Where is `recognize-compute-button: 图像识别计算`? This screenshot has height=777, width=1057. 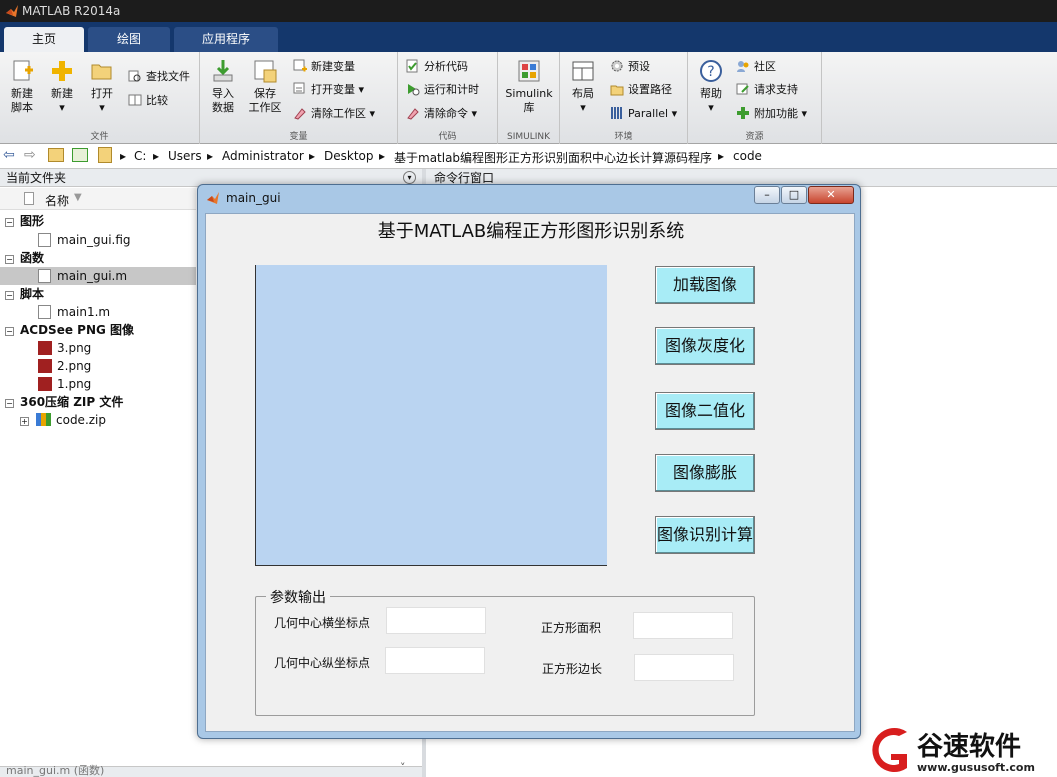 recognize-compute-button: 图像识别计算 is located at coordinates (705, 535).